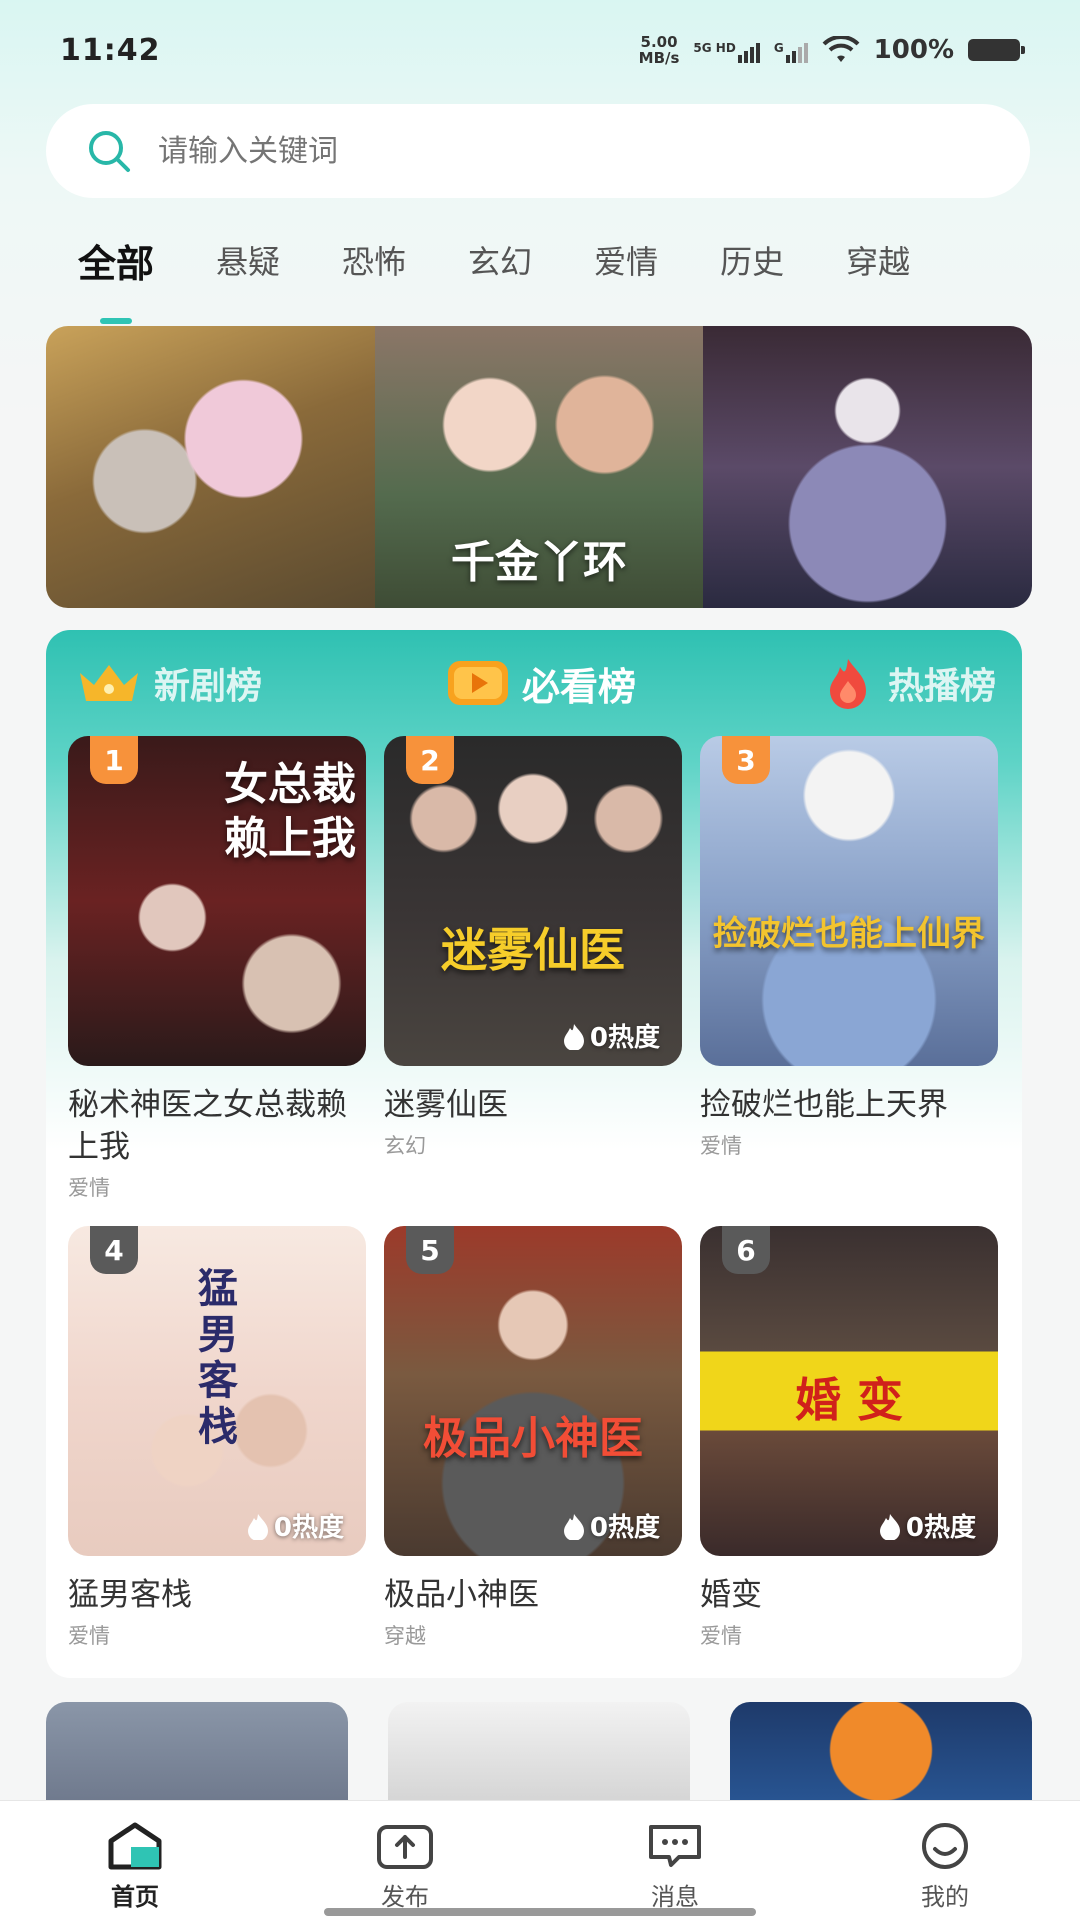  Describe the element at coordinates (217, 901) in the screenshot. I see `drama-poster: 1 女总裁 赖上我` at that location.